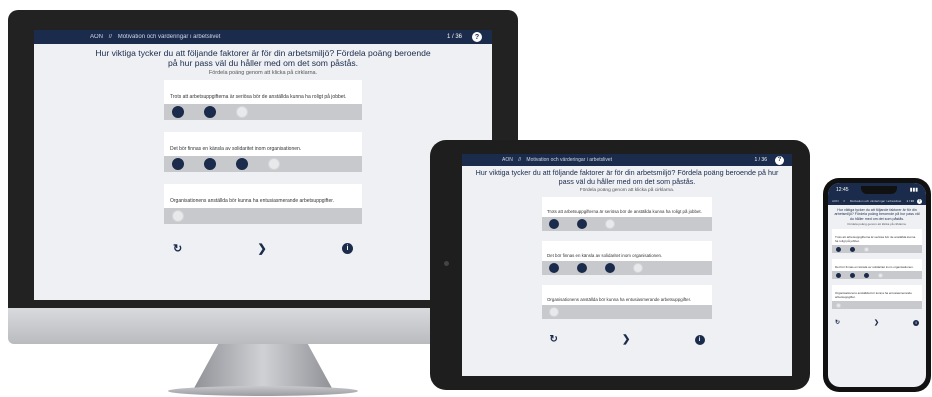  I want to click on phone-time: 12:45, so click(842, 190).